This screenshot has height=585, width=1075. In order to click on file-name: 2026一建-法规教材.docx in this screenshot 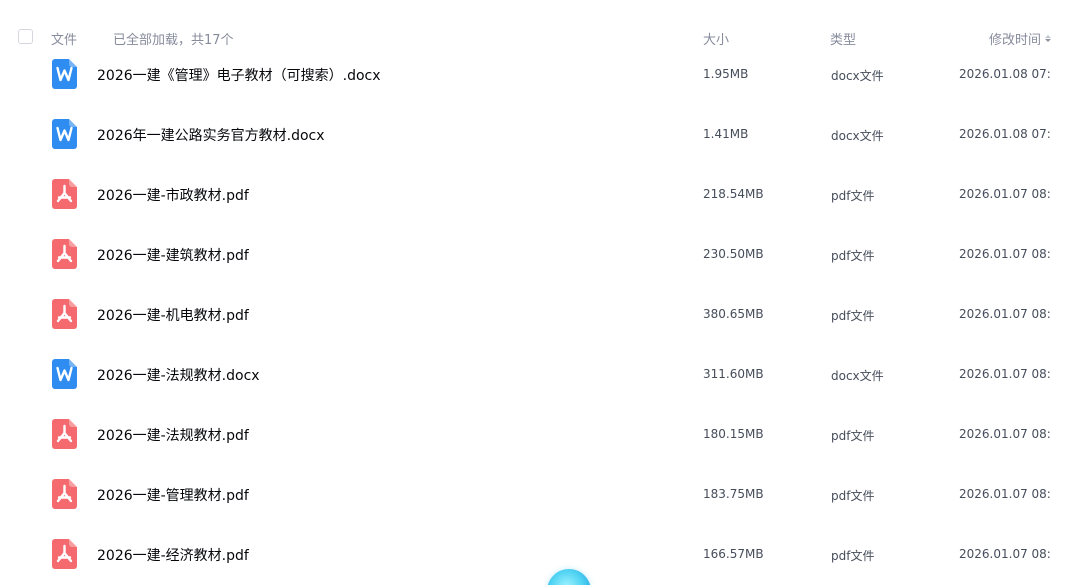, I will do `click(178, 375)`.